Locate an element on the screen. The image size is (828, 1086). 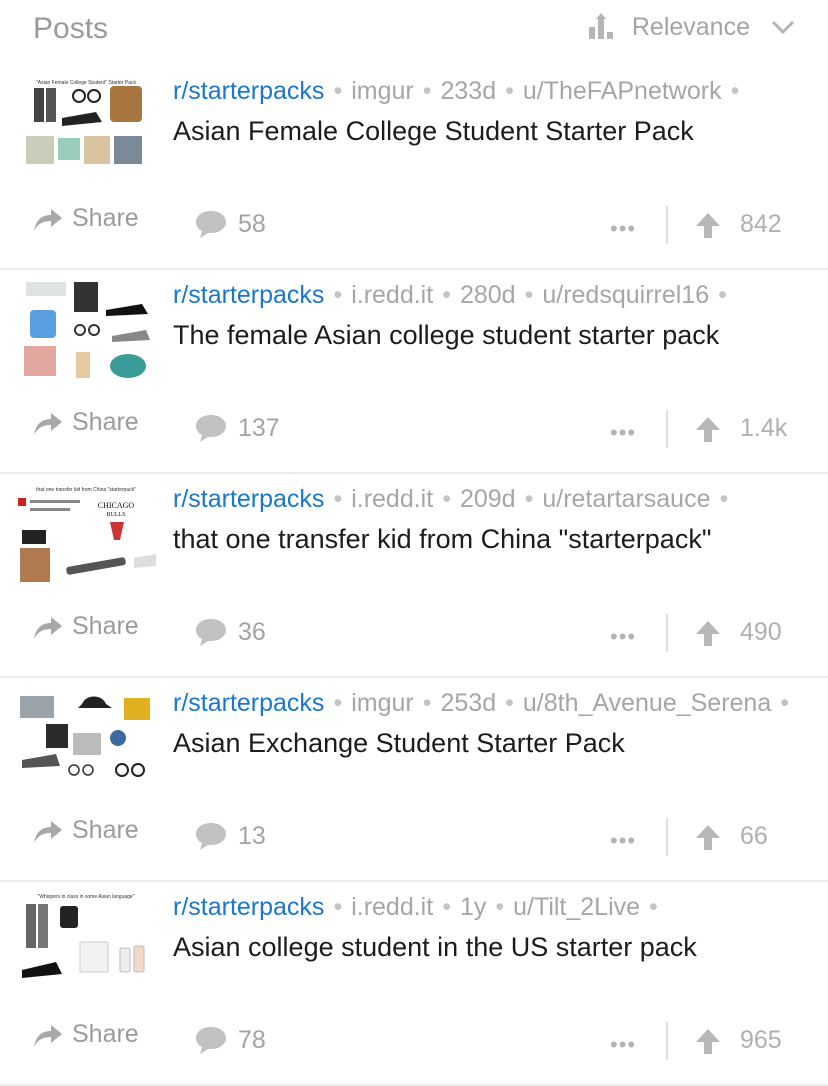
post-title: Asian Exchange Student Starter Pack is located at coordinates (399, 743).